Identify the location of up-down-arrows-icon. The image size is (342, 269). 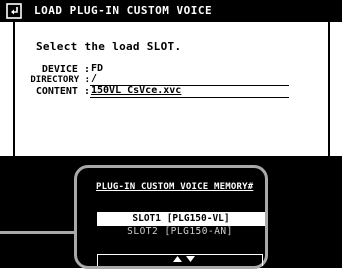
(184, 259).